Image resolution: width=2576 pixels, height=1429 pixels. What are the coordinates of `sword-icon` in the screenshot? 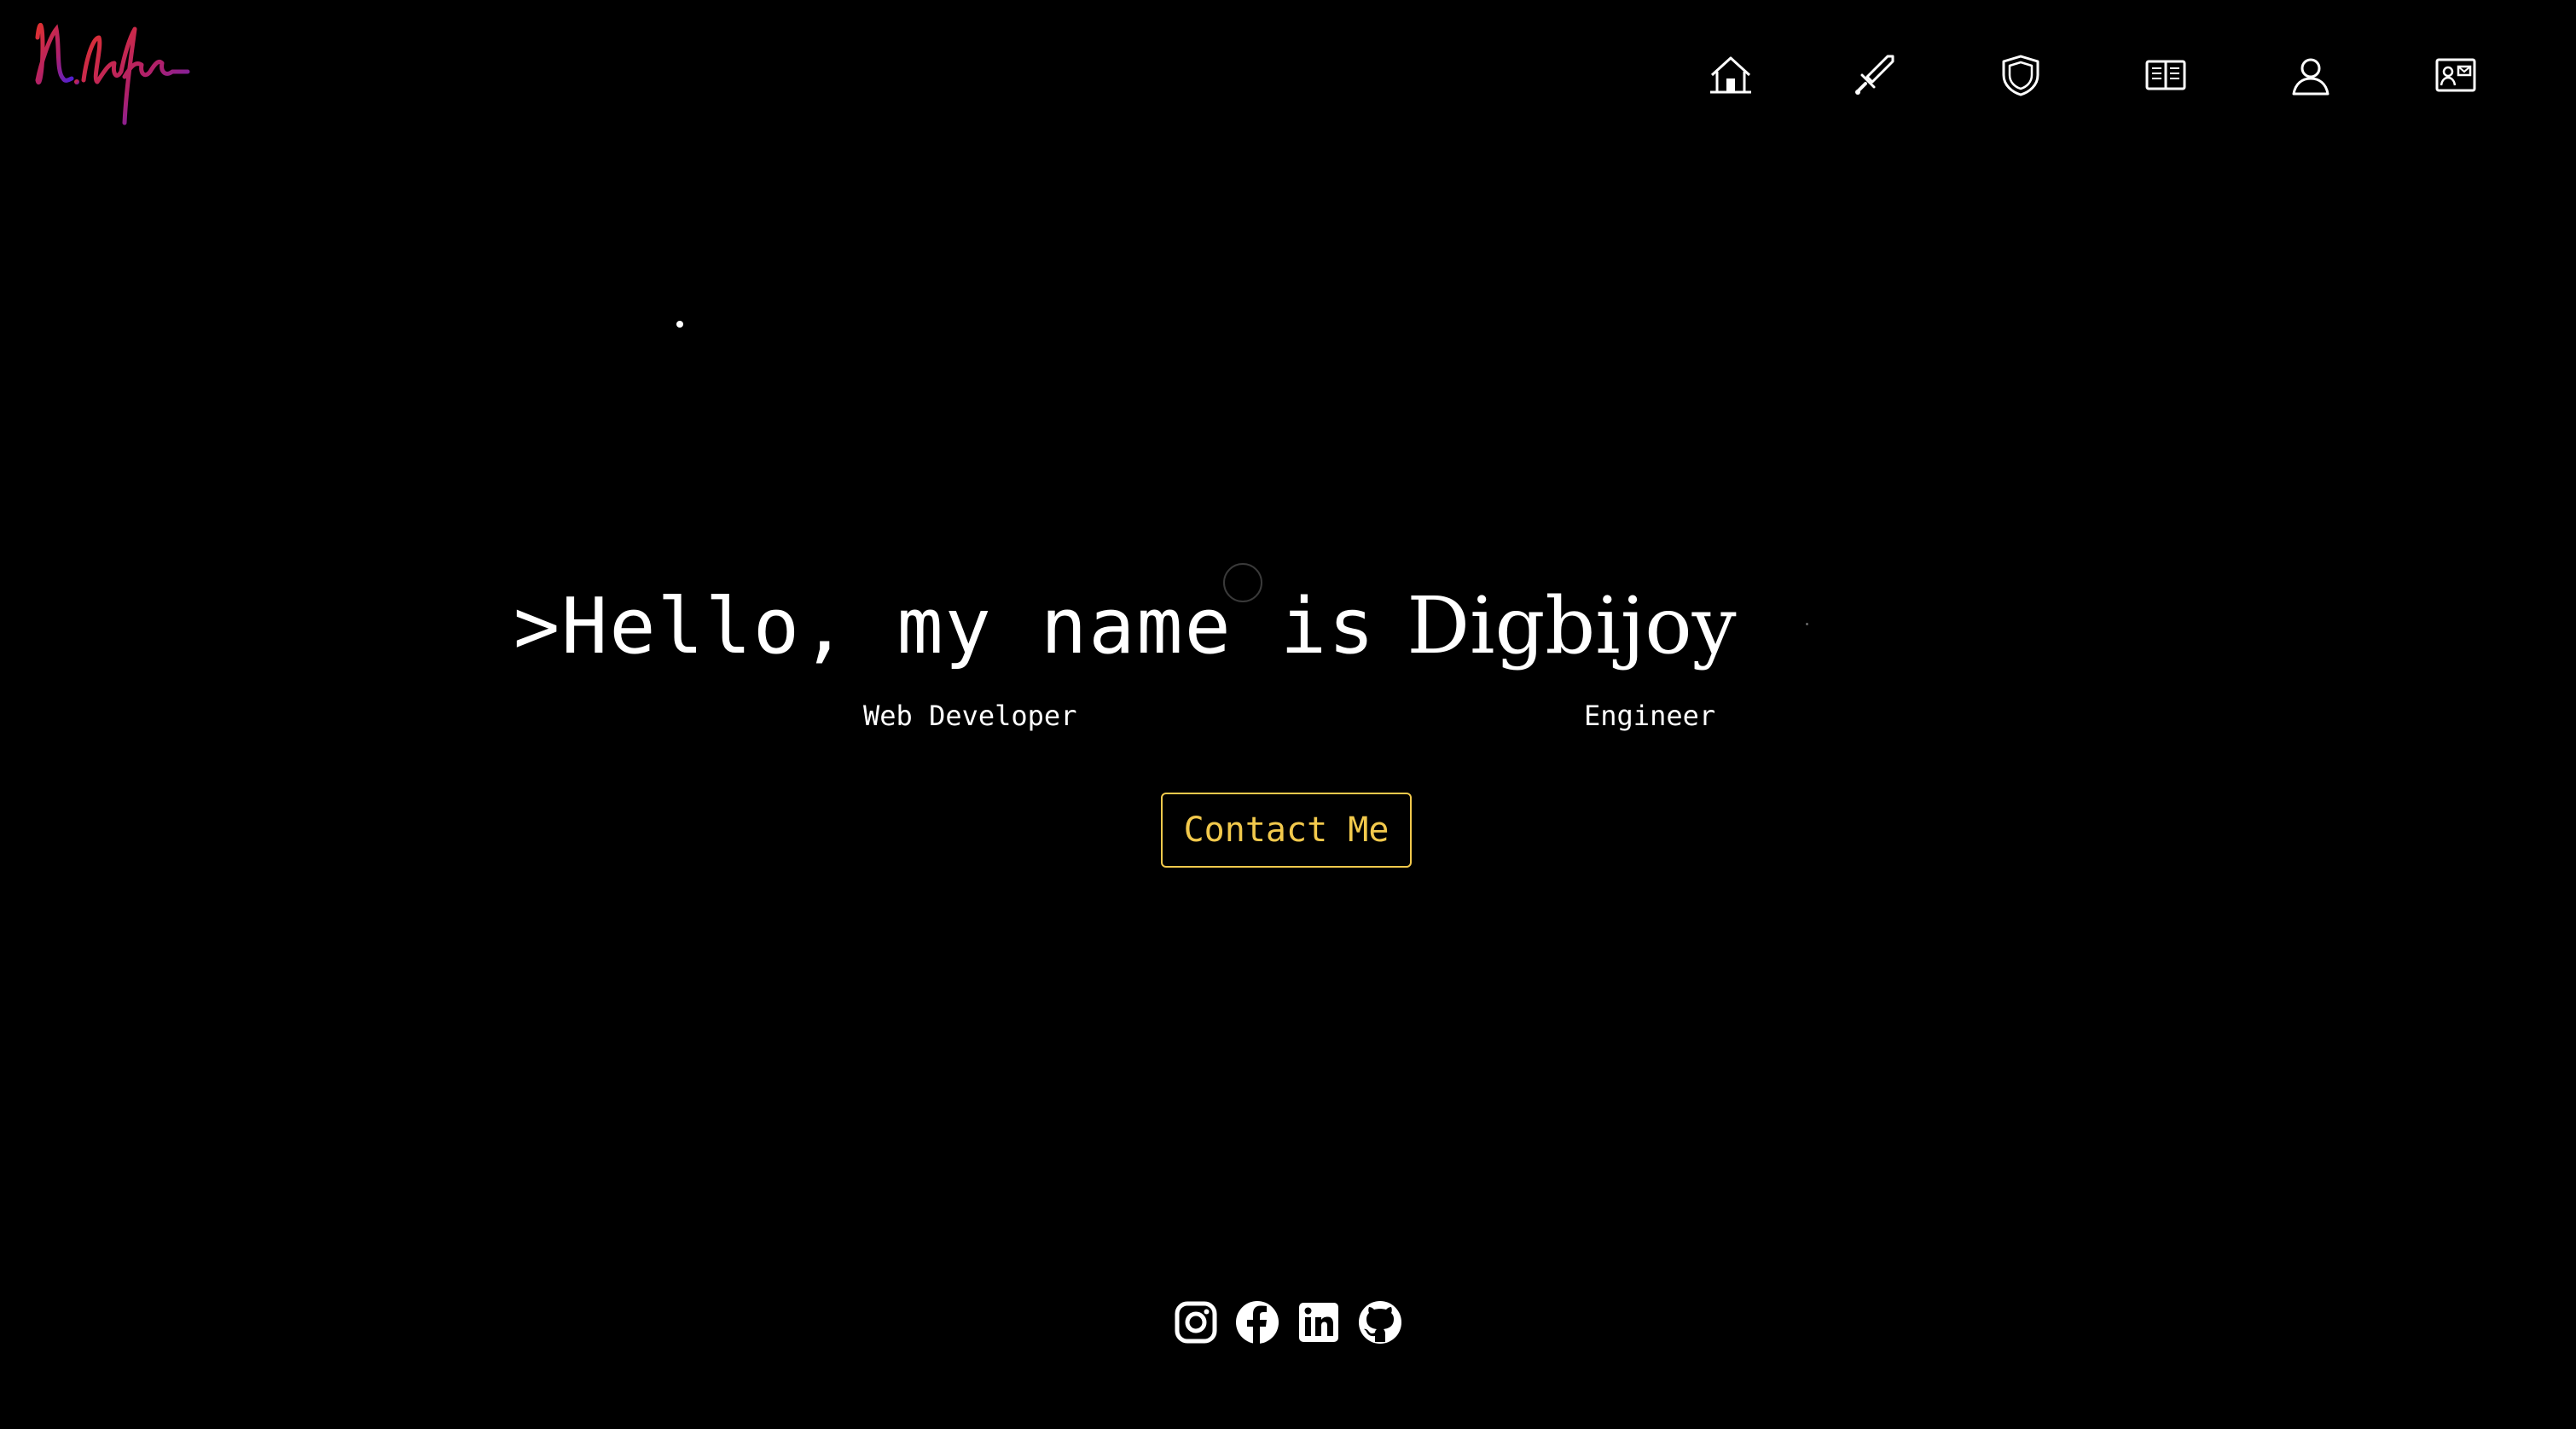 It's located at (1874, 75).